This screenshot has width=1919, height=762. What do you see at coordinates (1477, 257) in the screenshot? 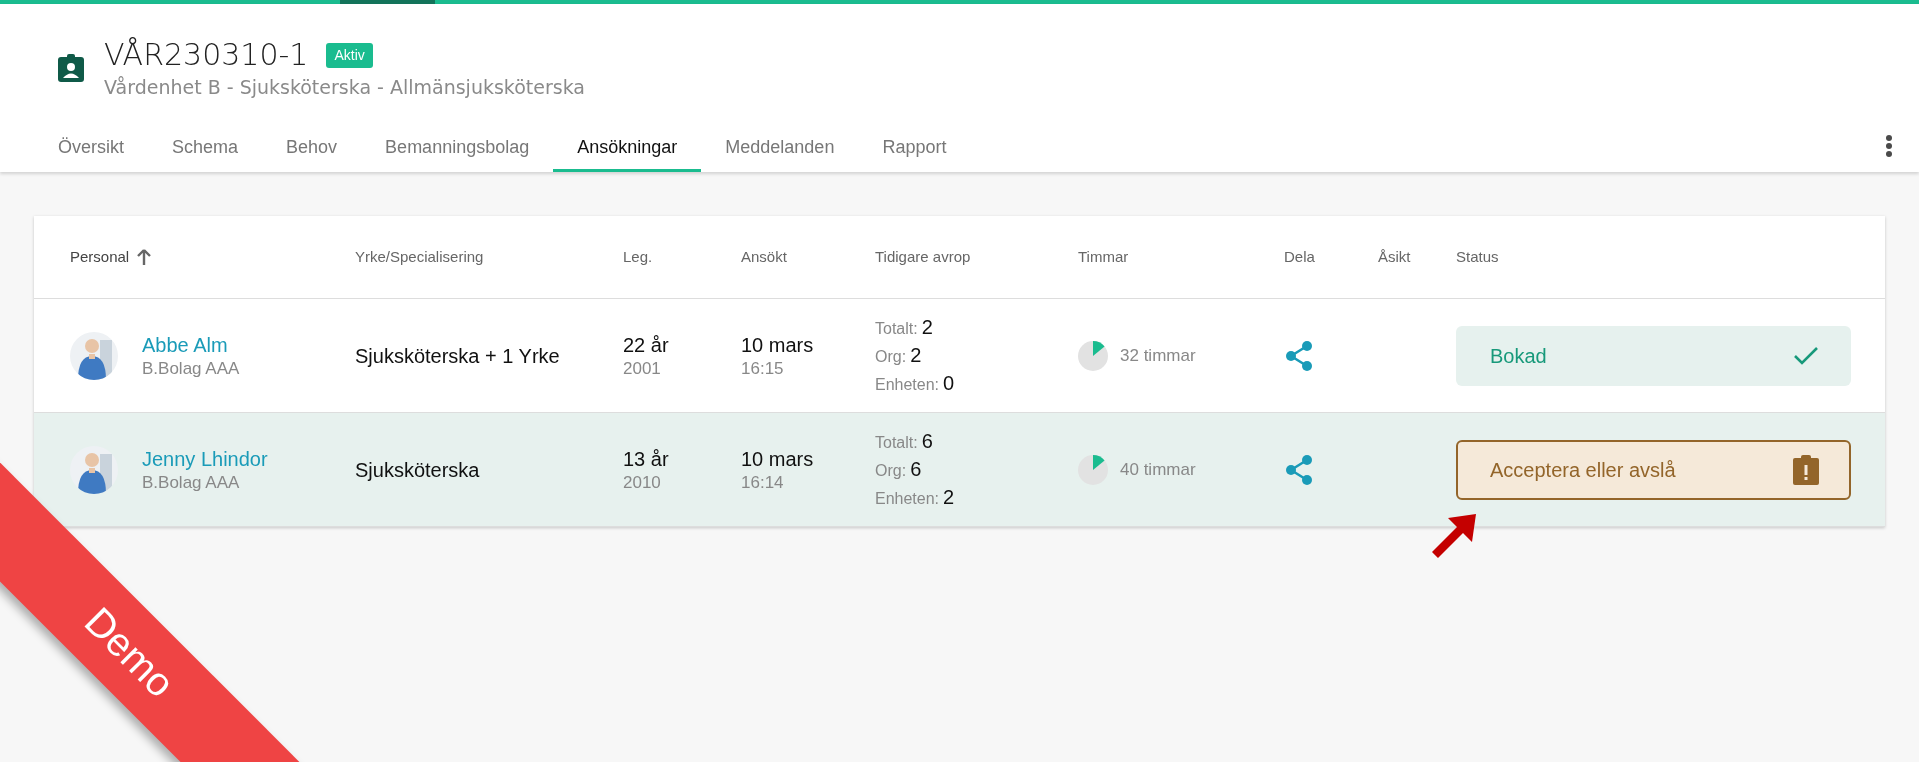
I see `column-header: Status` at bounding box center [1477, 257].